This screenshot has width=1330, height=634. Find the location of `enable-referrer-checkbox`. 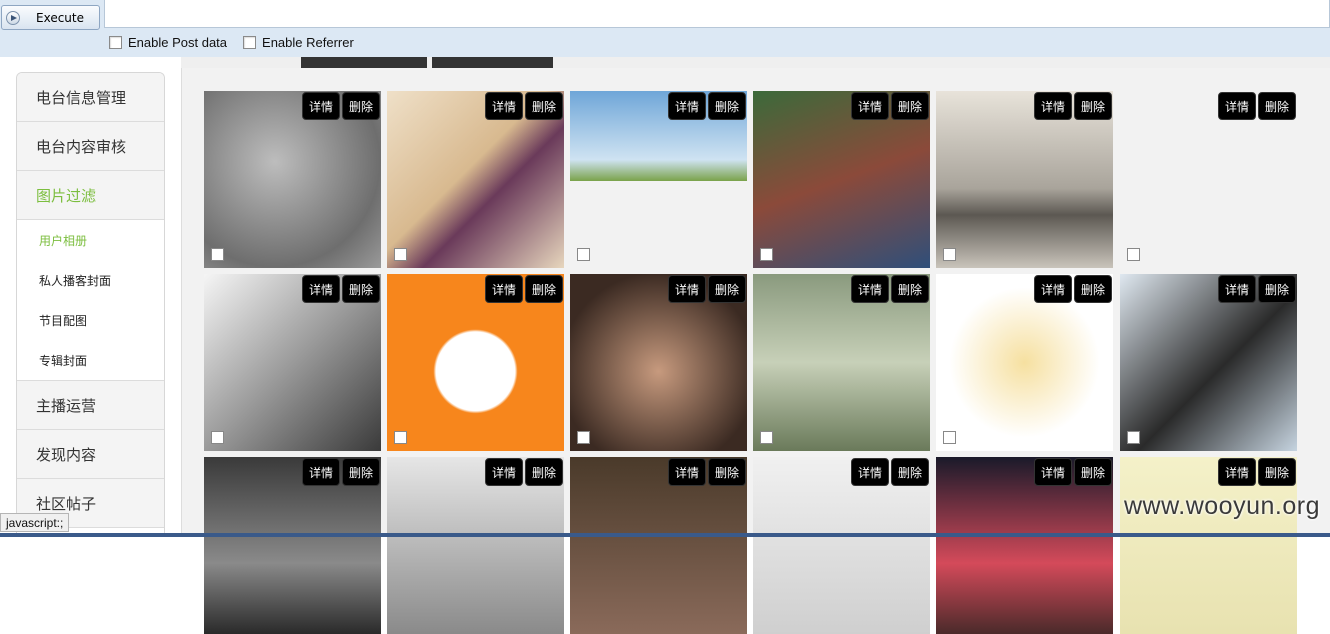

enable-referrer-checkbox is located at coordinates (250, 42).